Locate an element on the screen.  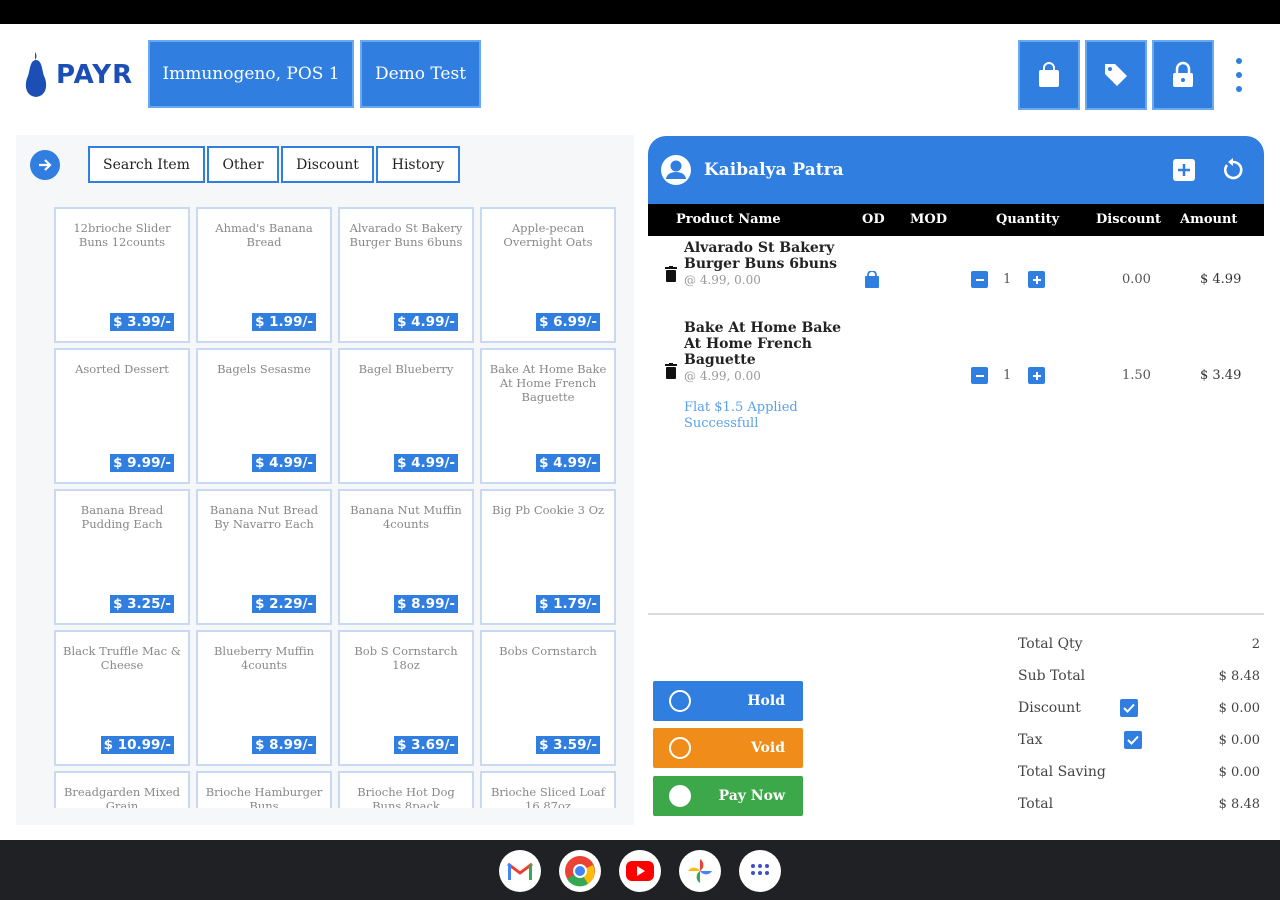
product-name: Banana Bread Pudding Each is located at coordinates (122, 517).